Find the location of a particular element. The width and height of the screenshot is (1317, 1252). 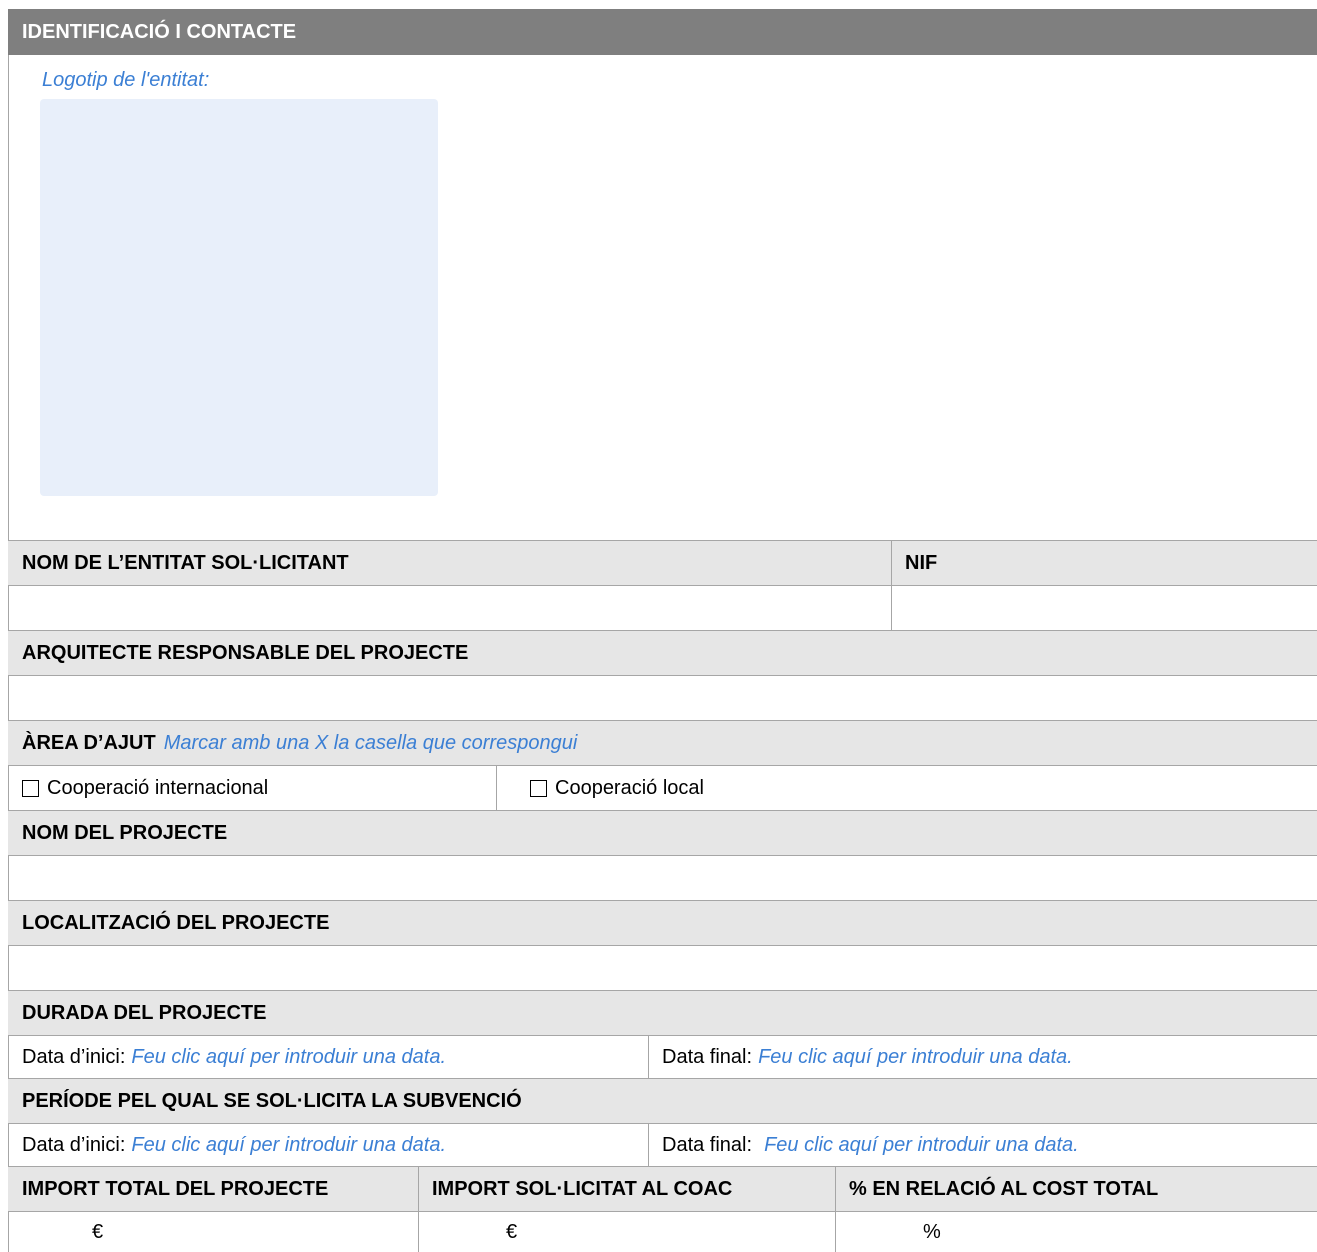

project-name-label: NOM DEL PROJECTE is located at coordinates (125, 832).